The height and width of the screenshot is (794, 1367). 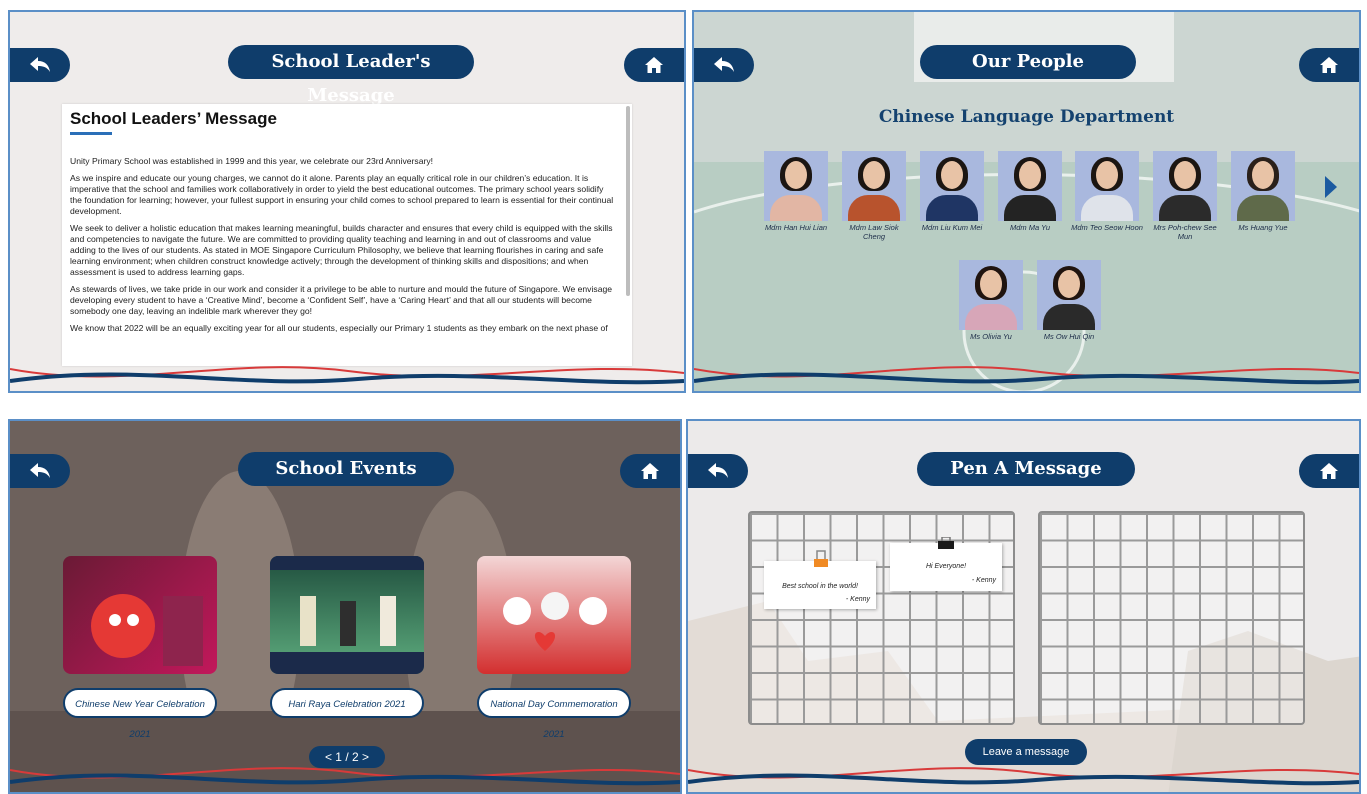 I want to click on event-label: Hari Raya Celebration 2021, so click(x=347, y=703).